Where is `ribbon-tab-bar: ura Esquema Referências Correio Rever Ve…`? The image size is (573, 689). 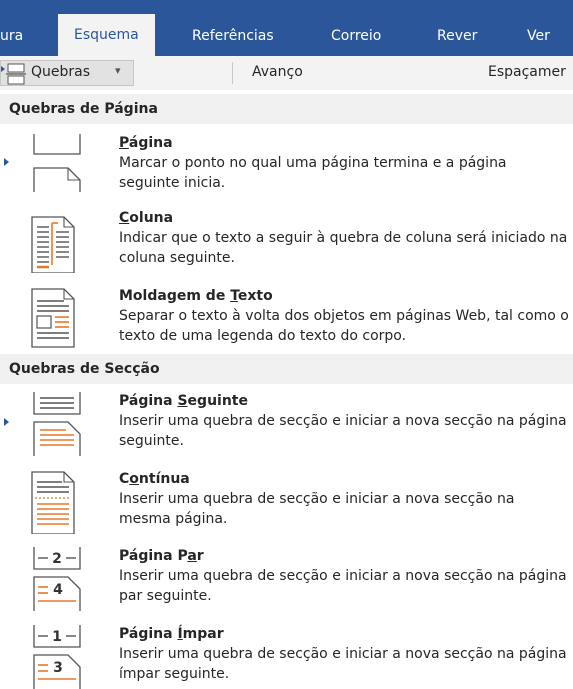
ribbon-tab-bar: ura Esquema Referências Correio Rever Ve… is located at coordinates (286, 28).